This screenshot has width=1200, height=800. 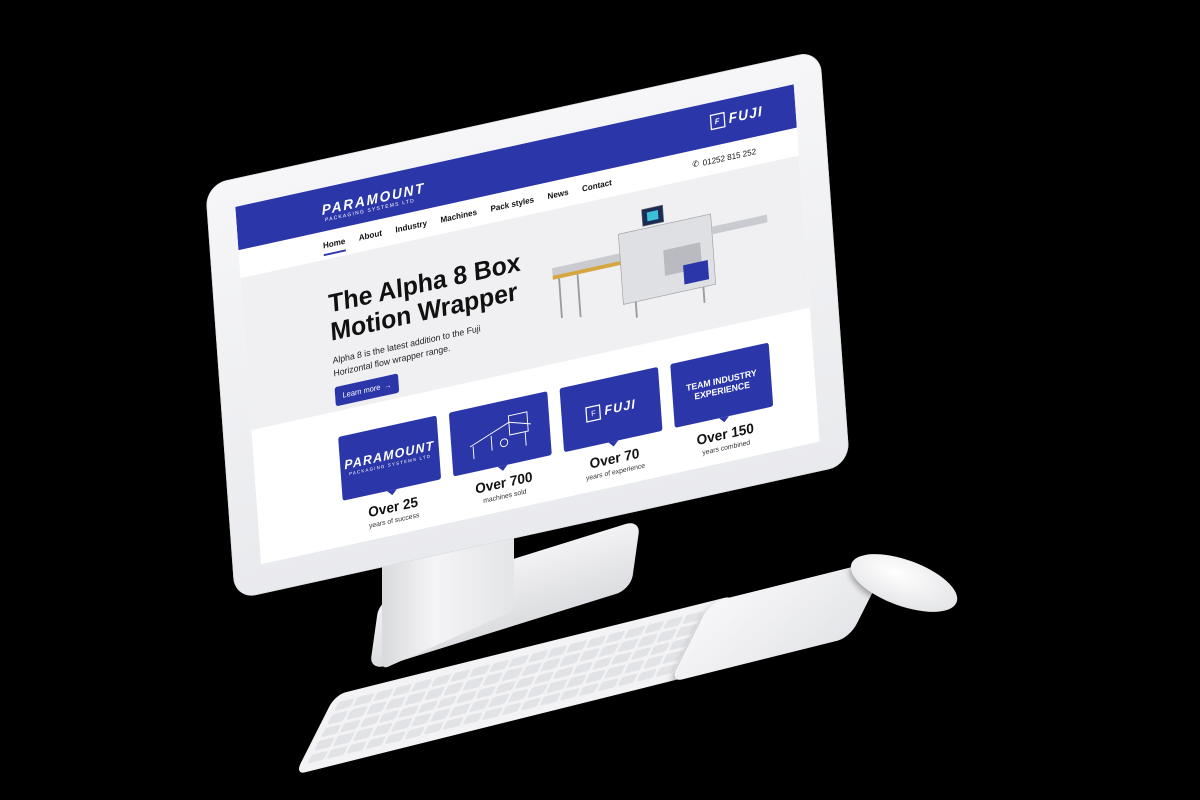 What do you see at coordinates (746, 114) in the screenshot?
I see `fuji-logo-word: FUJI` at bounding box center [746, 114].